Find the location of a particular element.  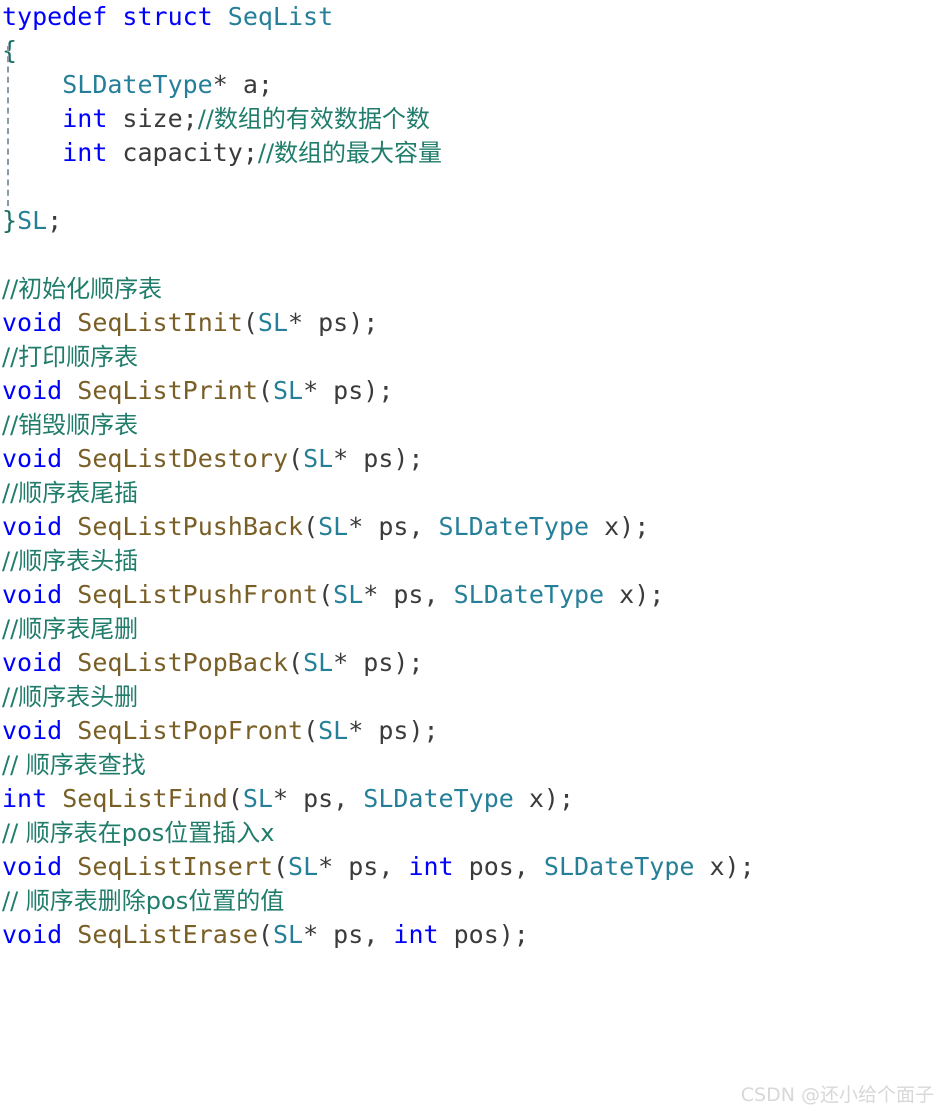

code-token: //打印顺序表 is located at coordinates (70, 357).